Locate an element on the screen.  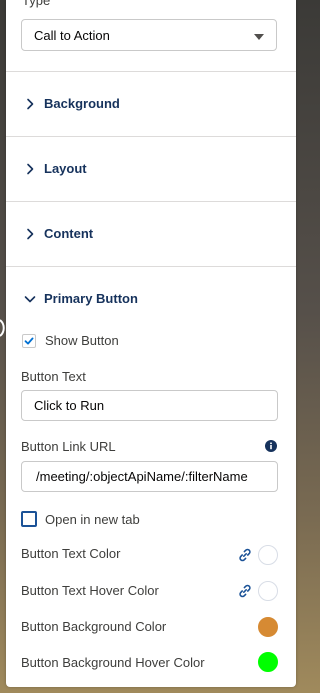
chevron-down-icon is located at coordinates (30, 299).